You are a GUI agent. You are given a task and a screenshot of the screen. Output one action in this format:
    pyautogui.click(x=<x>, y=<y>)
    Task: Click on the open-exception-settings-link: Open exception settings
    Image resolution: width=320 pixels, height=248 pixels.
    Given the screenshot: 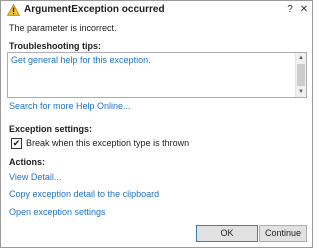 What is the action you would take?
    pyautogui.click(x=57, y=212)
    